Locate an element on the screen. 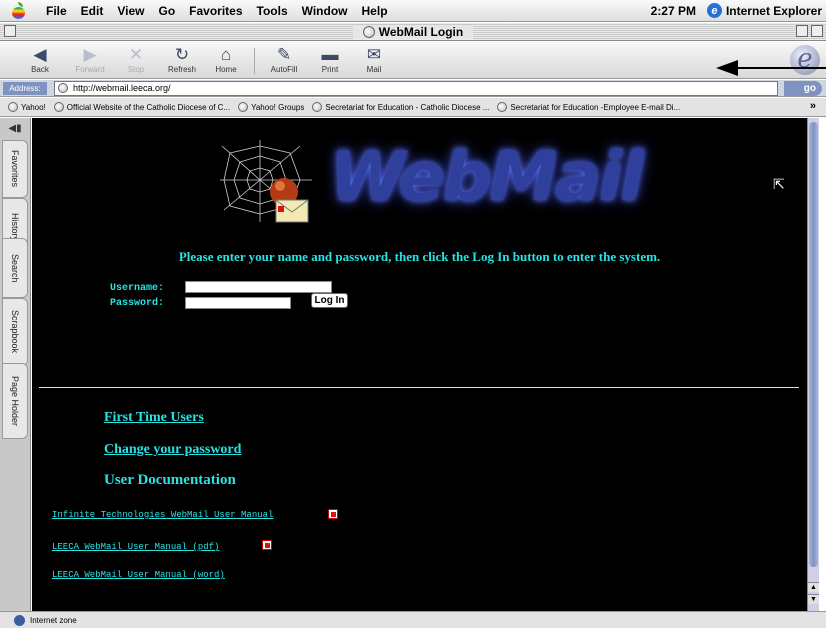  webmail-logo-text: WebMail is located at coordinates (487, 177).